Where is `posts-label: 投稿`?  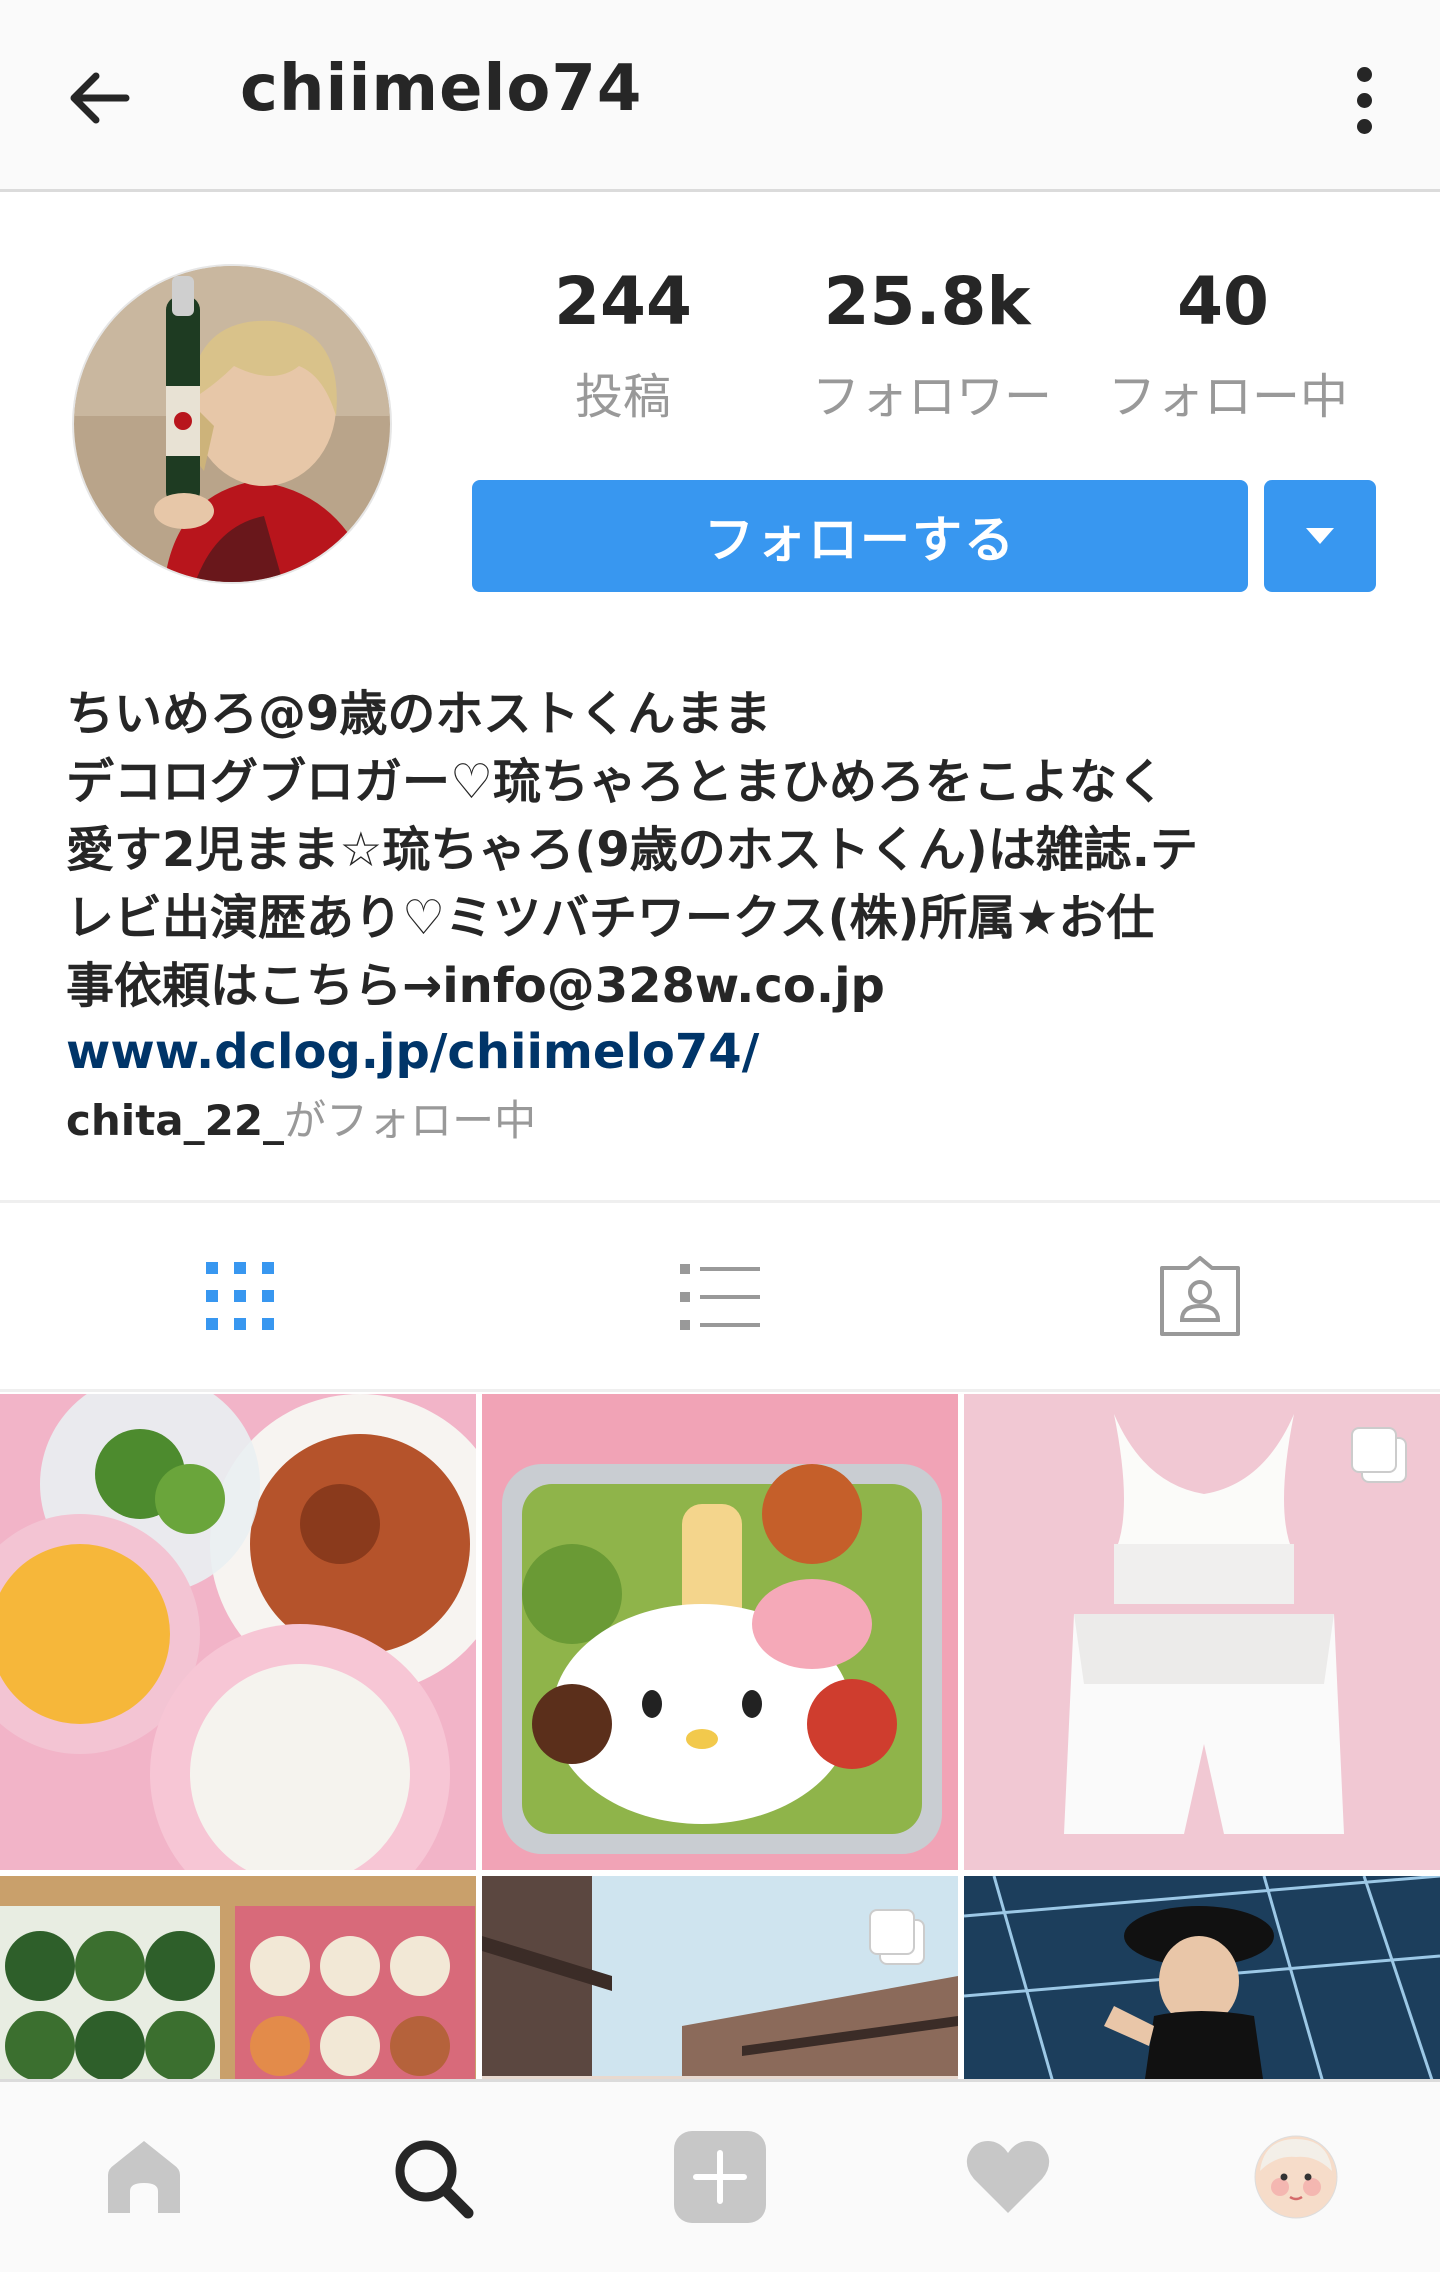 posts-label: 投稿 is located at coordinates (622, 396).